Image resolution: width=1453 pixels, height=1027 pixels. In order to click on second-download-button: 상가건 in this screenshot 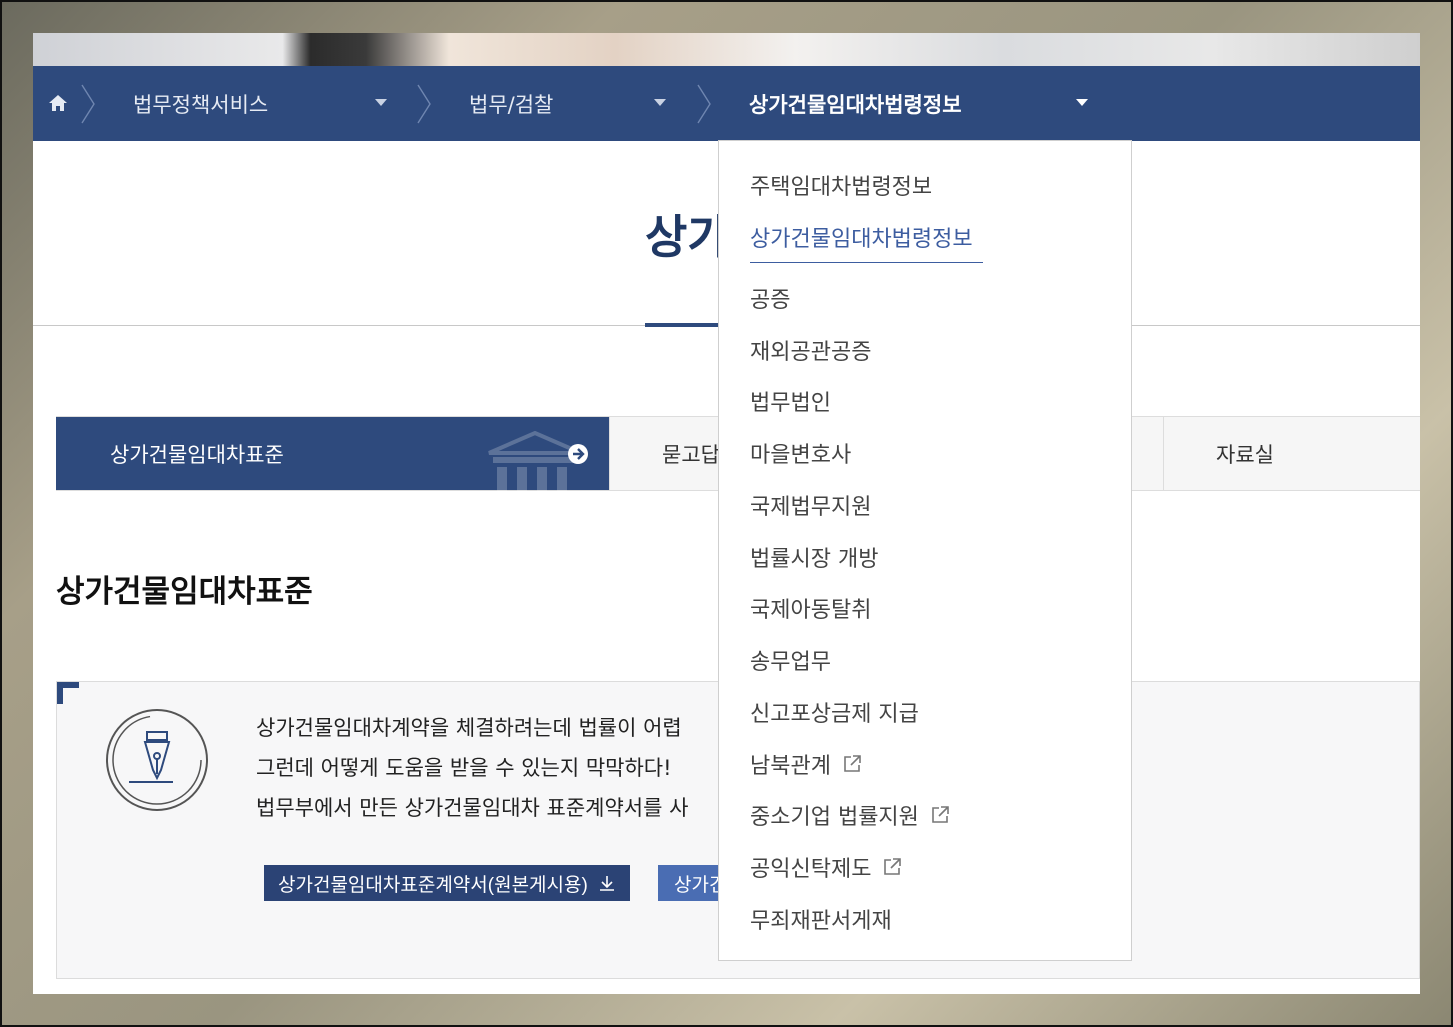, I will do `click(688, 883)`.